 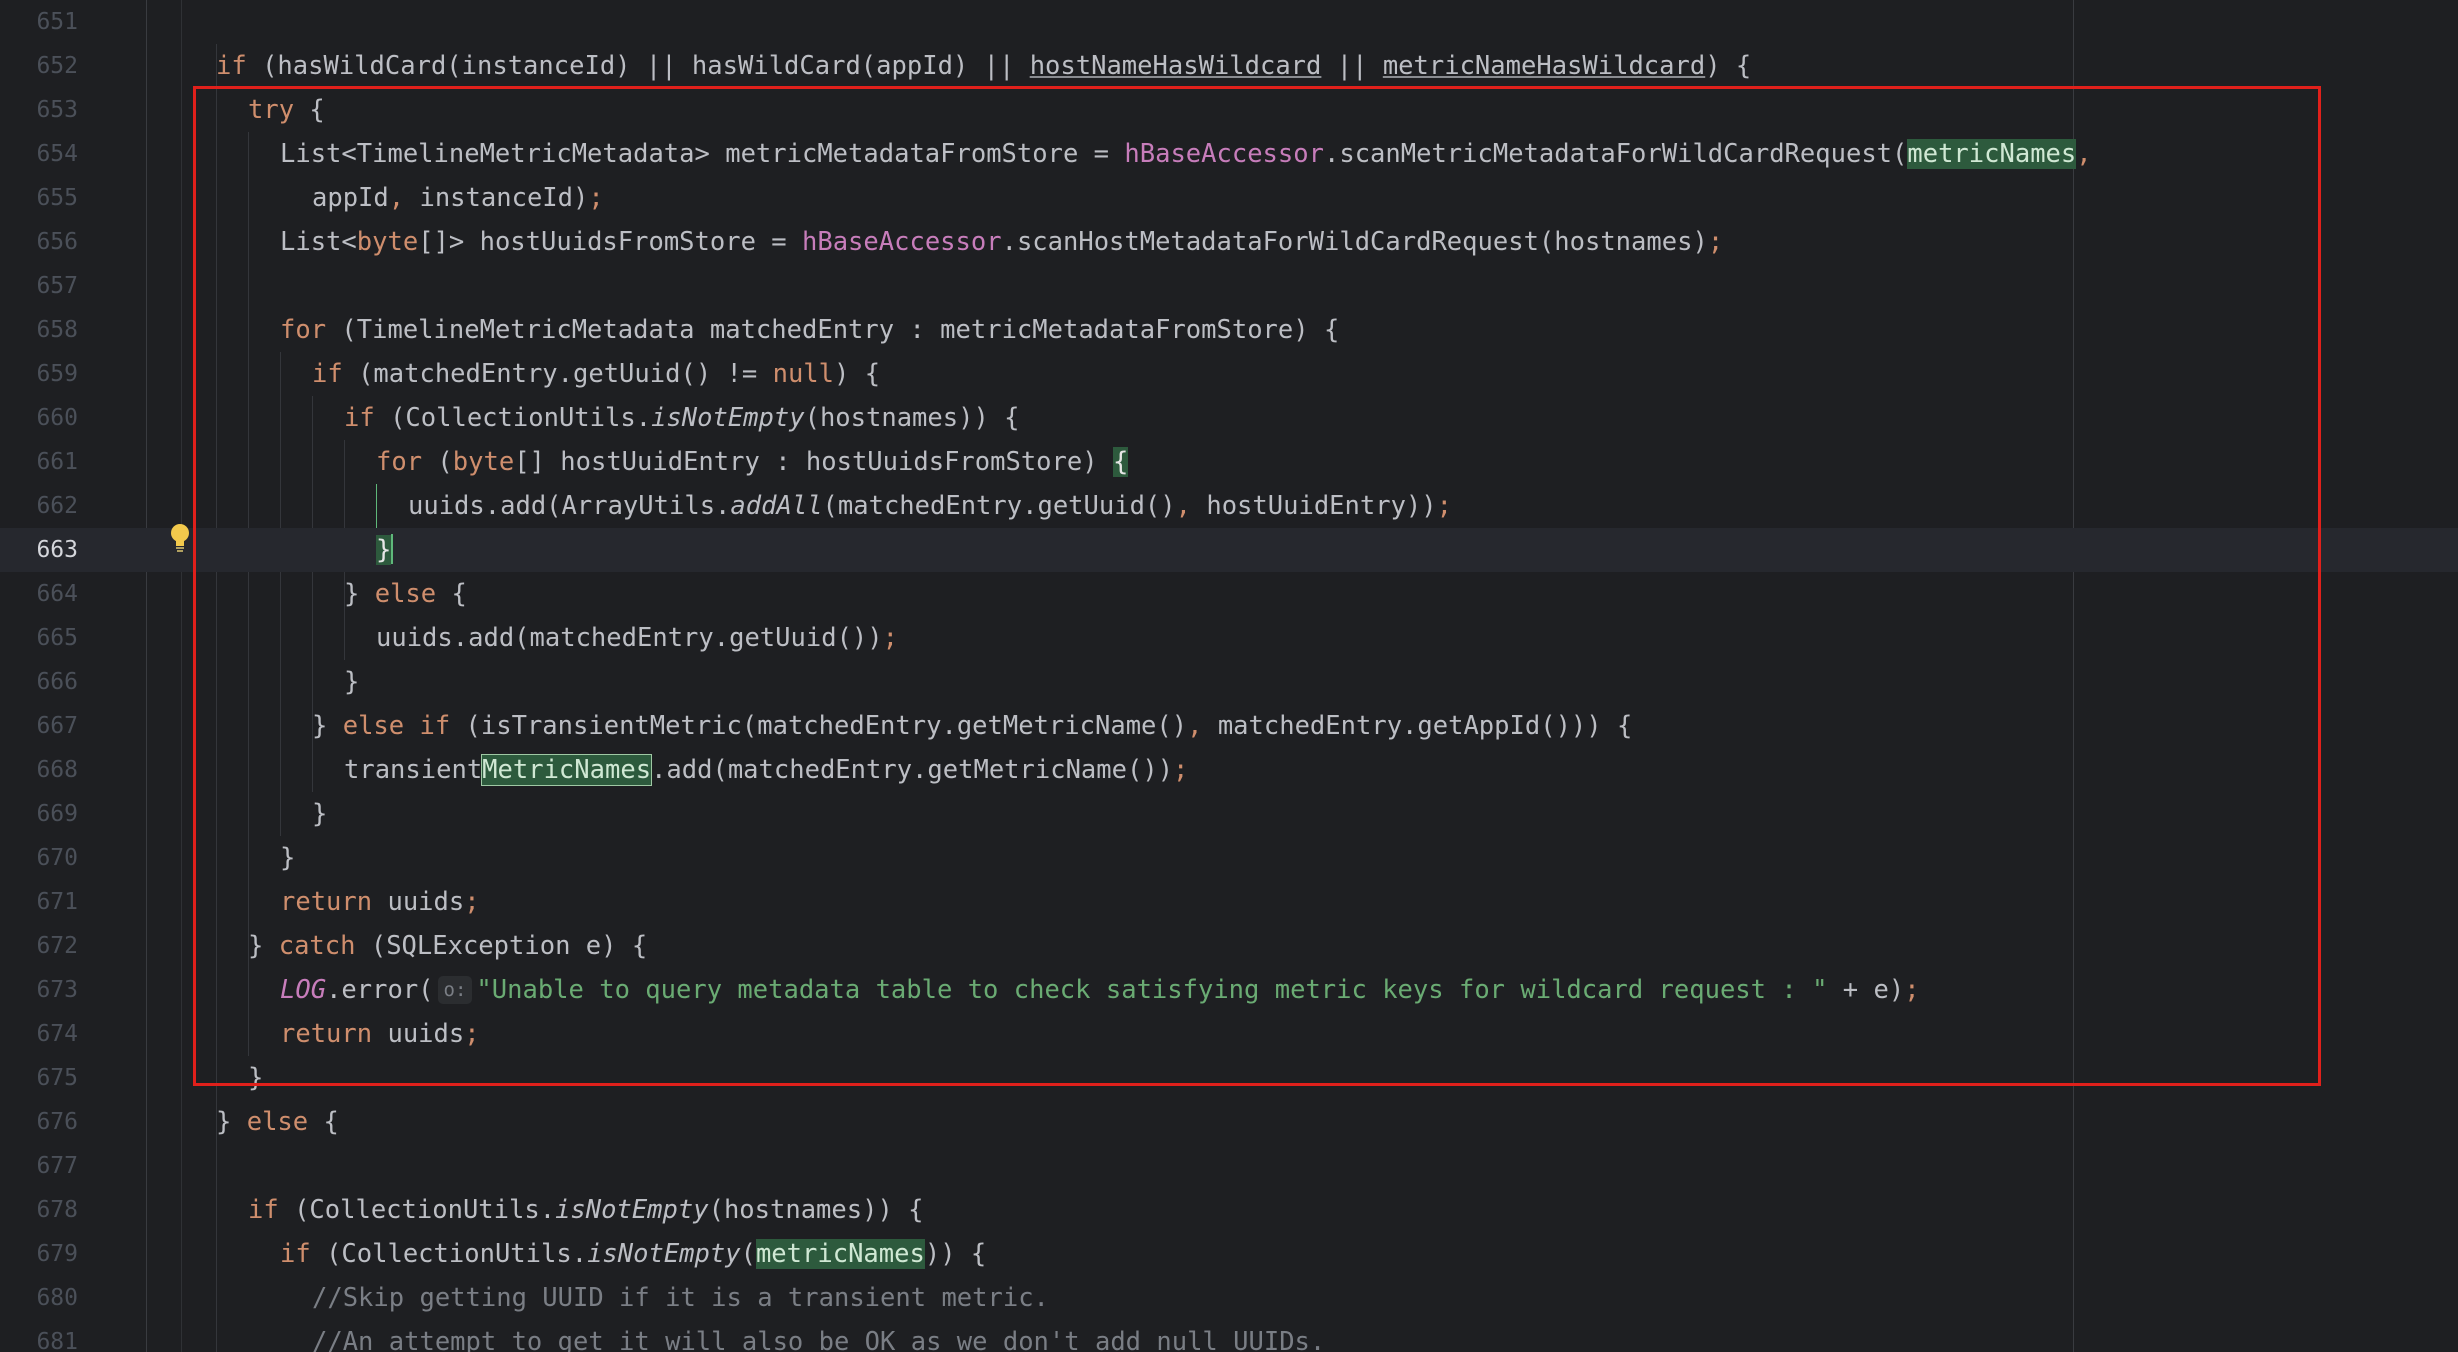 I want to click on line-number: 669, so click(x=57, y=814).